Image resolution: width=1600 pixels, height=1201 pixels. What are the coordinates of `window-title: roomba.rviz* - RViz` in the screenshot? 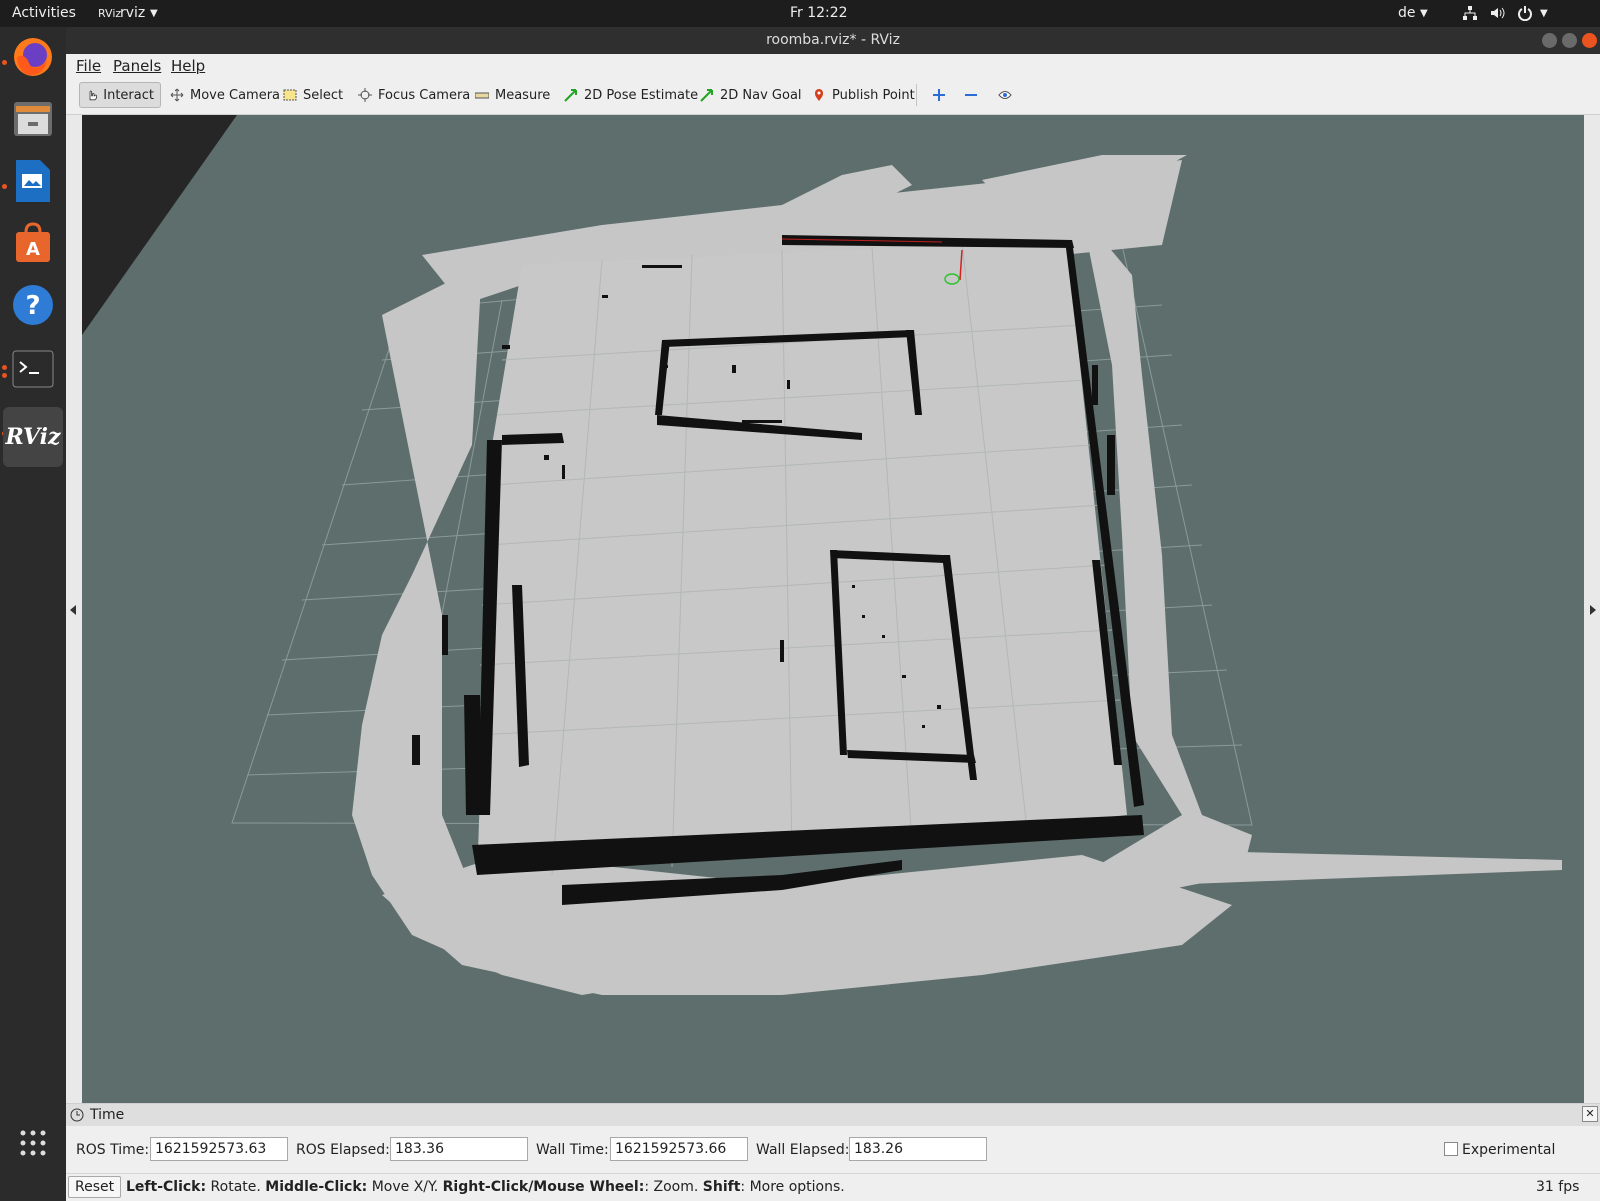 It's located at (833, 40).